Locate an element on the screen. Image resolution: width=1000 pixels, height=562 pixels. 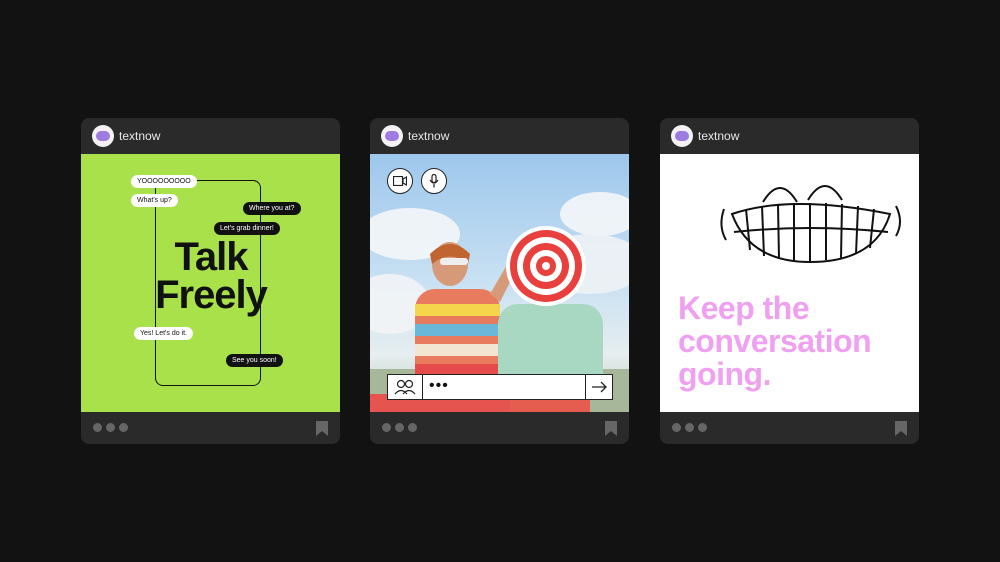
message-input-bar: ••• is located at coordinates (500, 387).